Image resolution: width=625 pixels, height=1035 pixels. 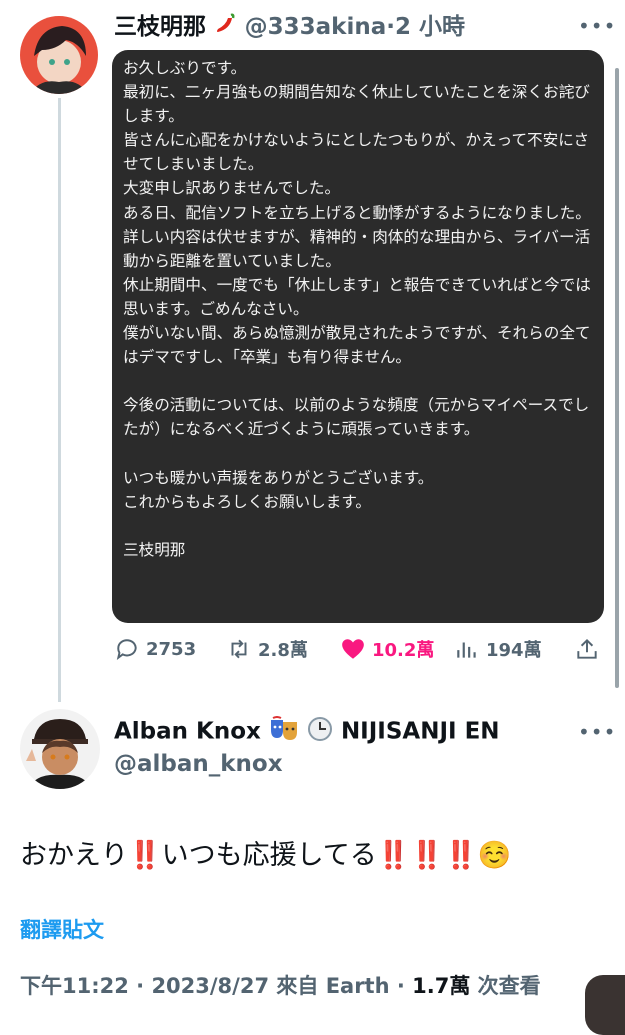 What do you see at coordinates (187, 732) in the screenshot?
I see `reply-author-name: Alban Knox` at bounding box center [187, 732].